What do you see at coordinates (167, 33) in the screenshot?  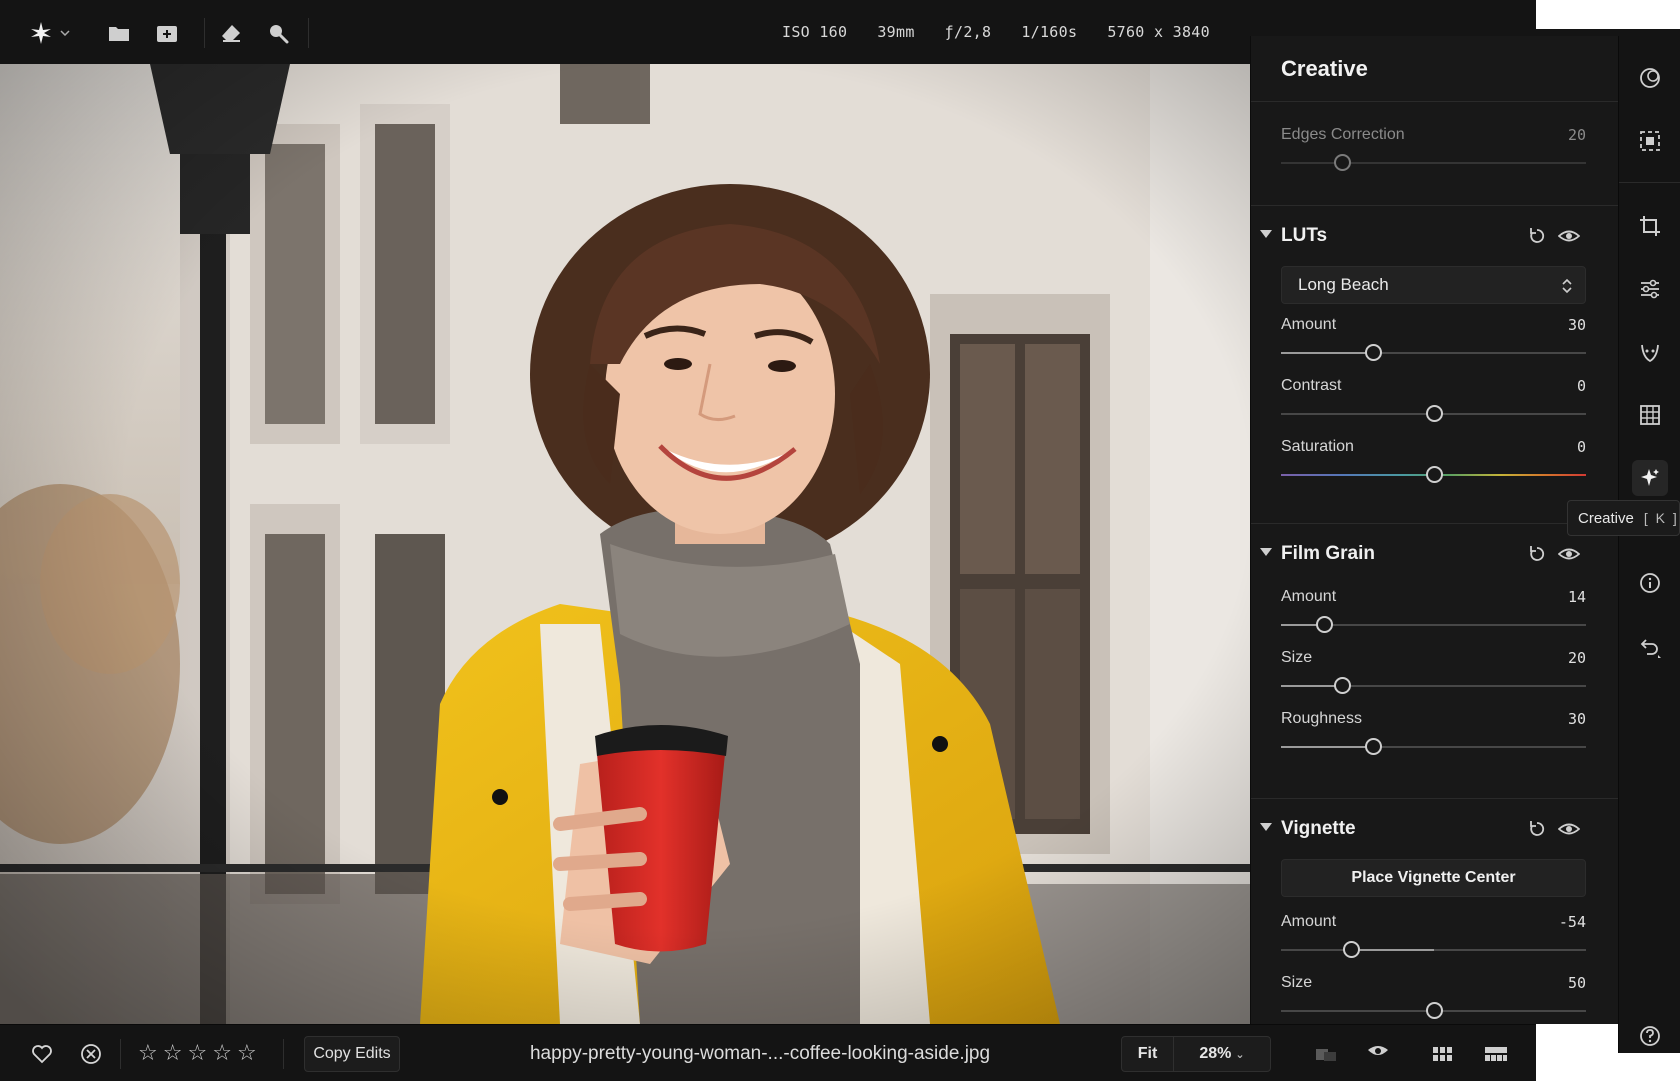 I see `add-image-icon` at bounding box center [167, 33].